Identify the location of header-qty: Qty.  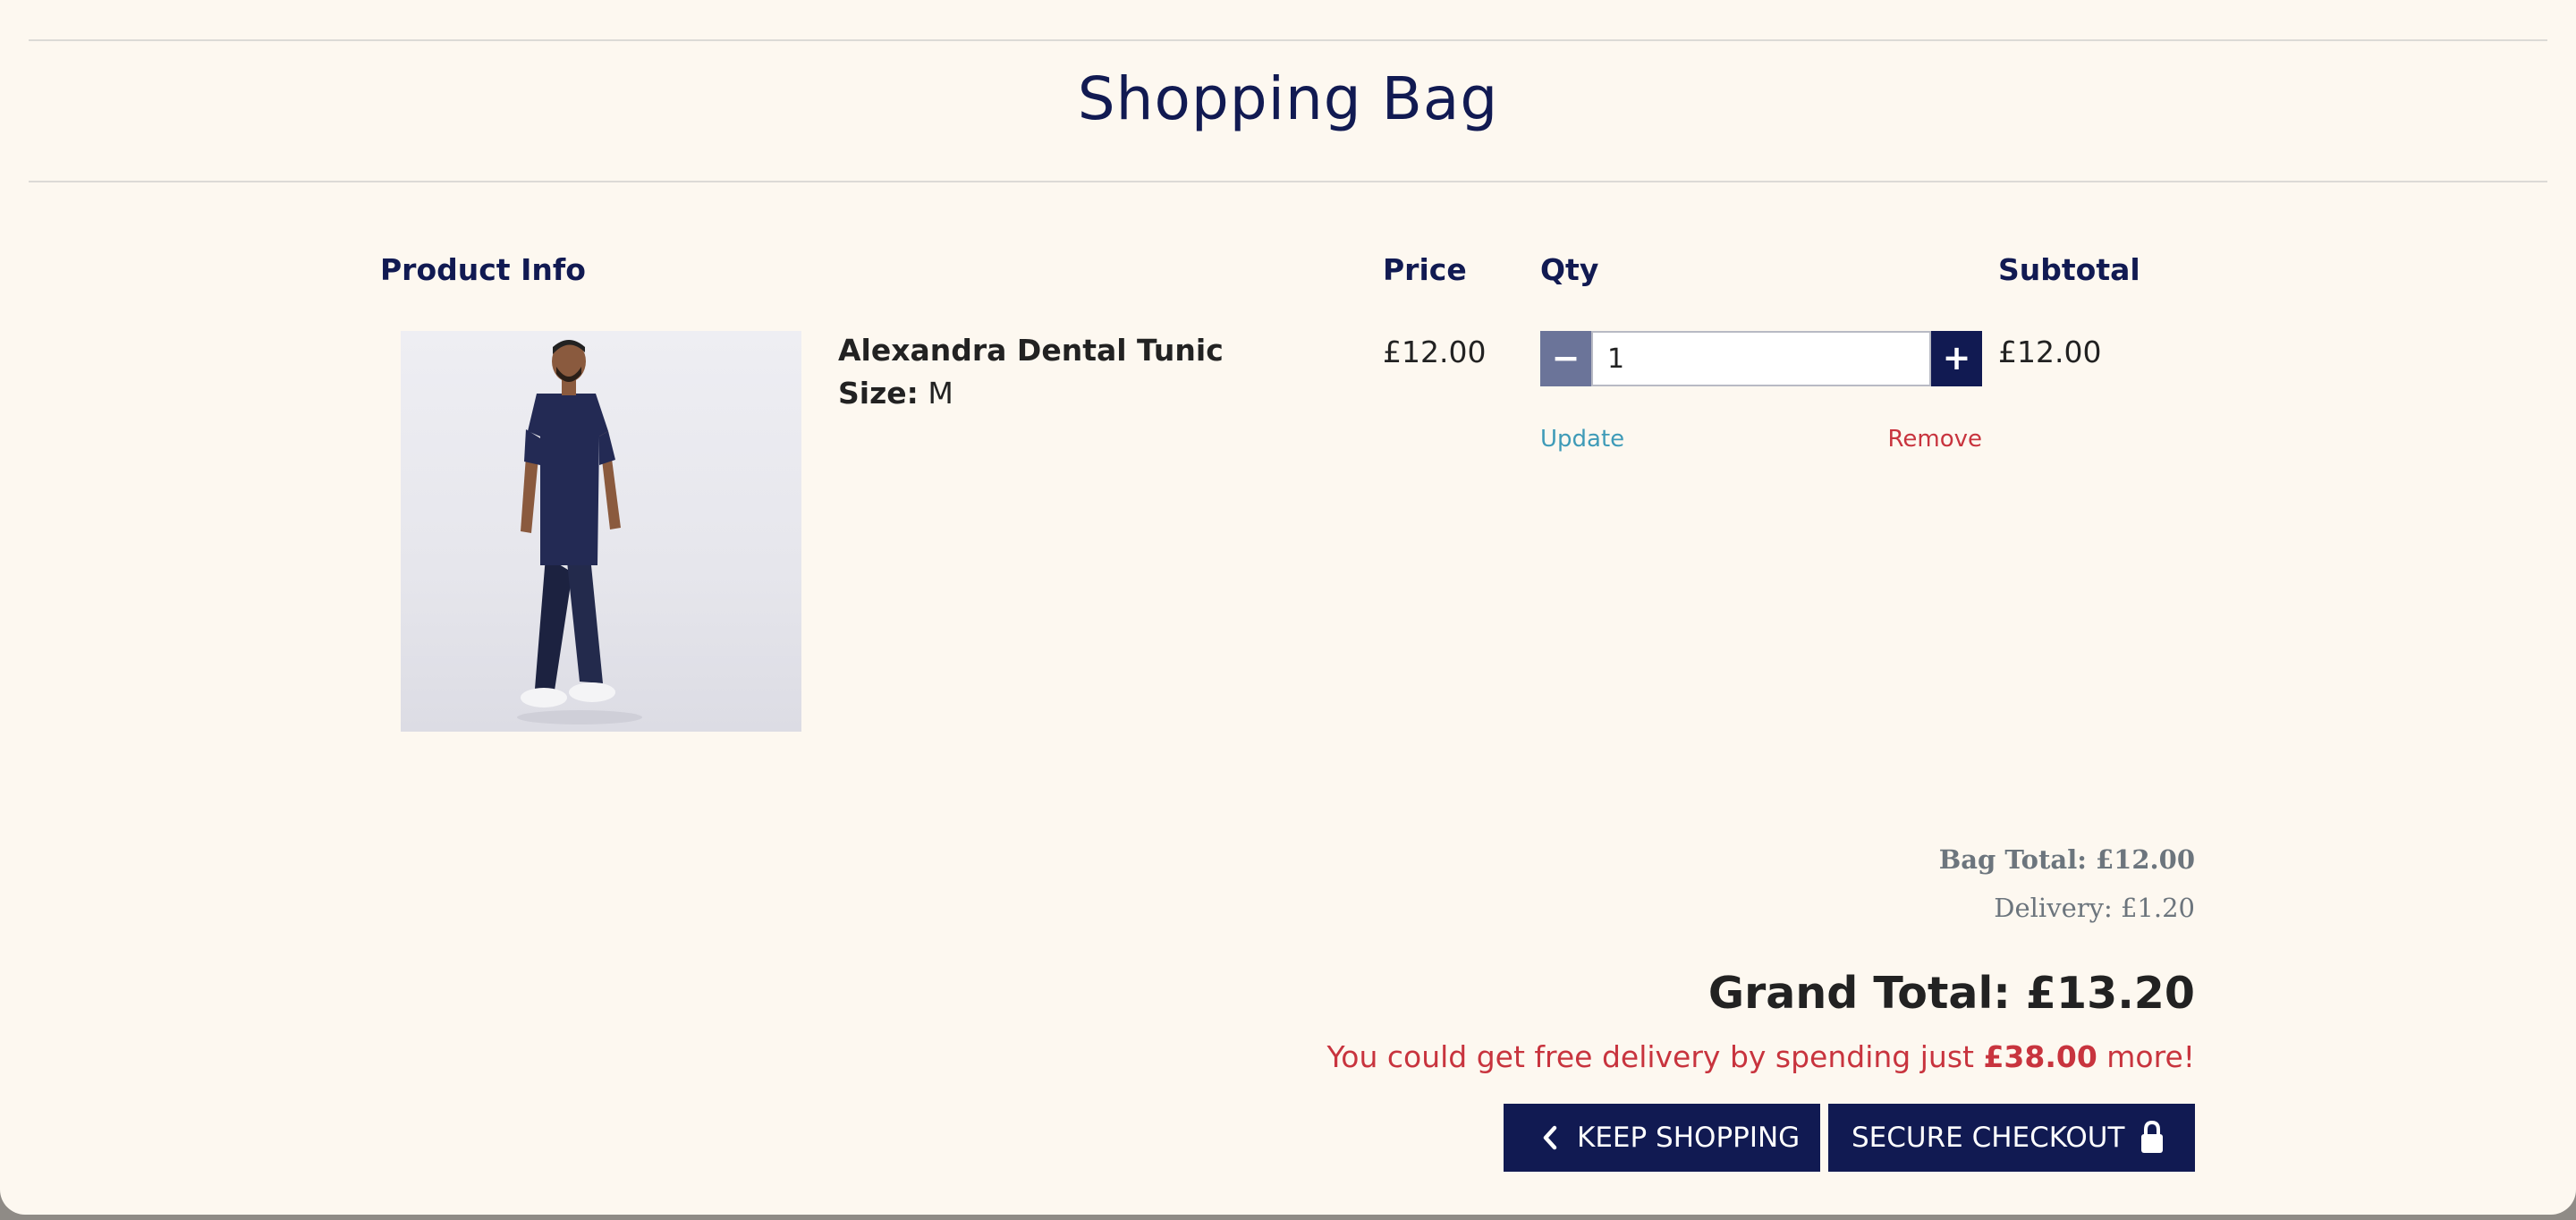
(1569, 269).